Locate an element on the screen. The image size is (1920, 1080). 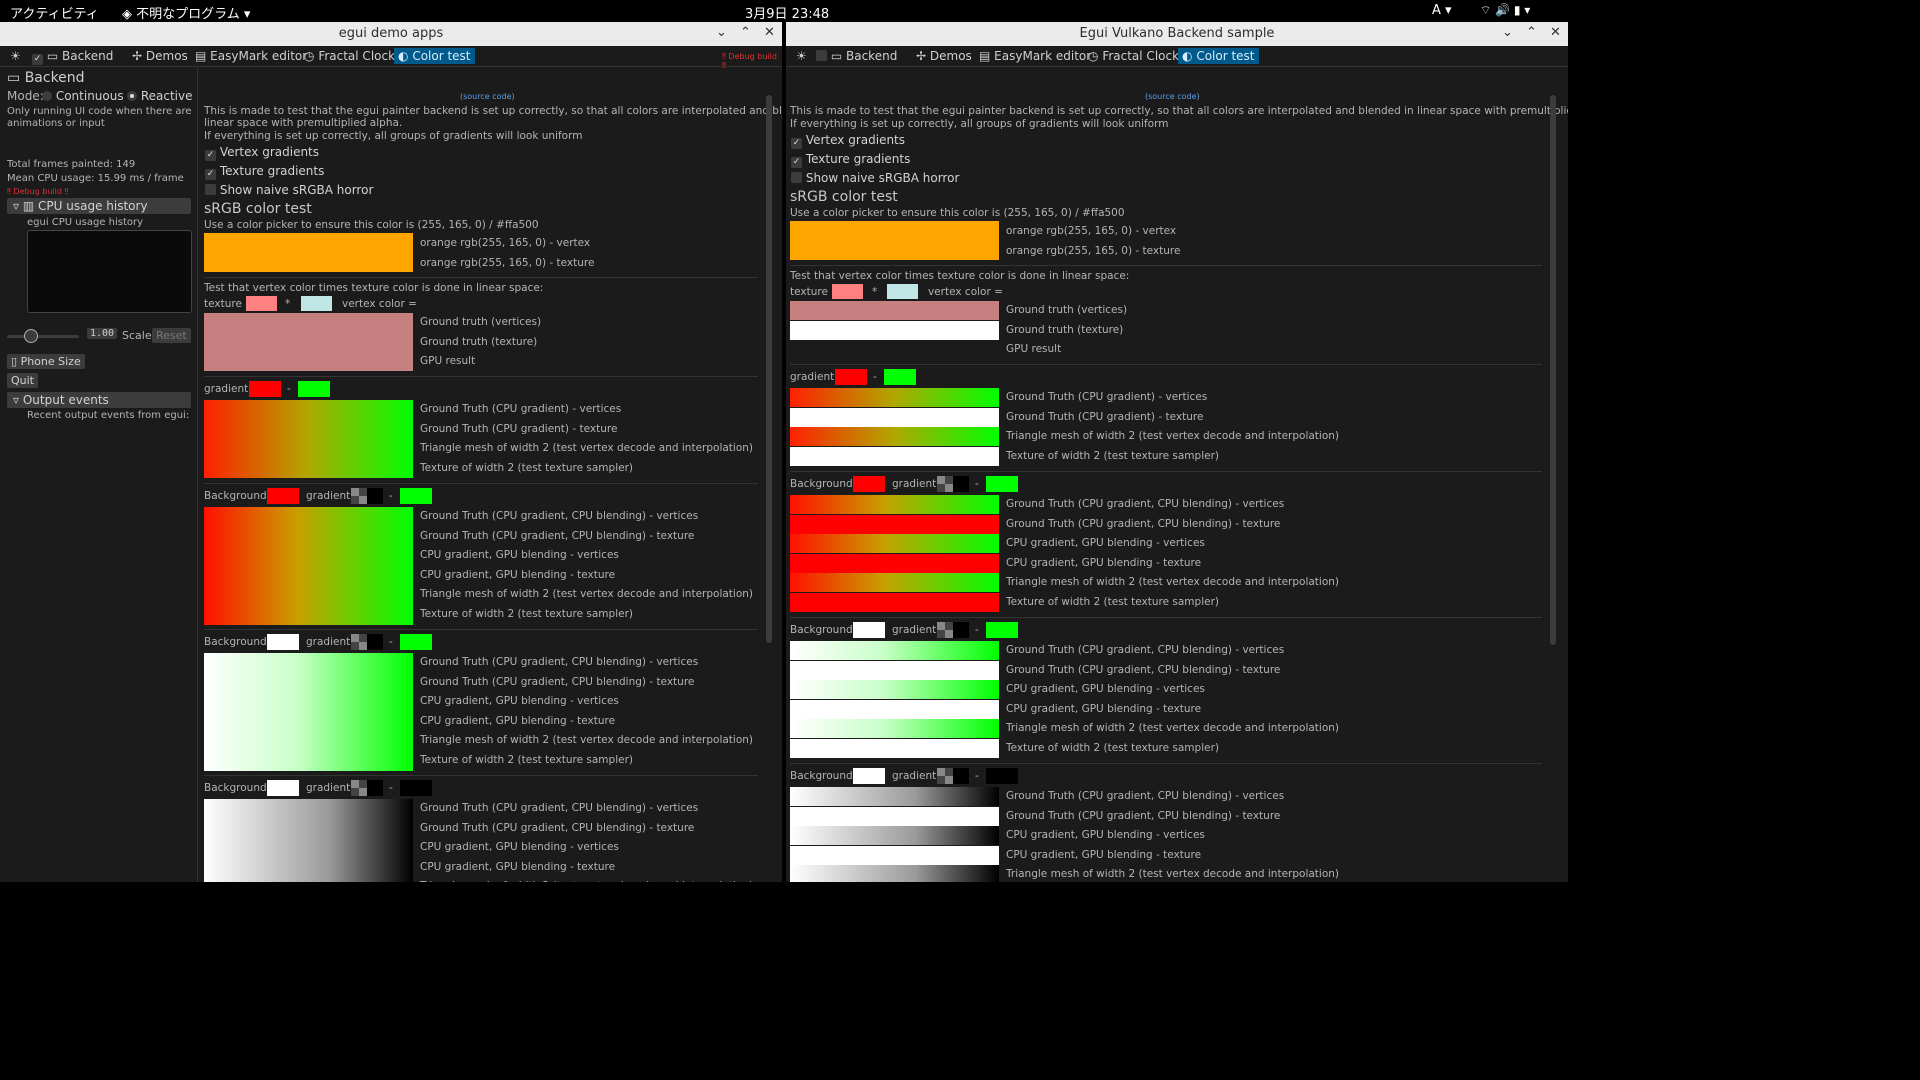
gradient-row-2: Ground Truth (CPU gradient) - texture is located at coordinates (1105, 417).